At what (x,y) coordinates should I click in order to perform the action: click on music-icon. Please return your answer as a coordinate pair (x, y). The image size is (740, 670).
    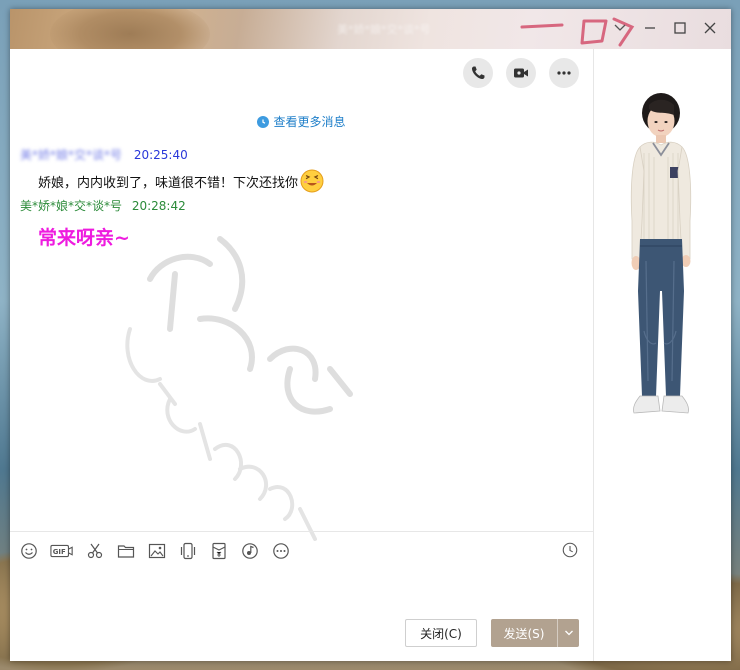
    Looking at the image, I should click on (250, 551).